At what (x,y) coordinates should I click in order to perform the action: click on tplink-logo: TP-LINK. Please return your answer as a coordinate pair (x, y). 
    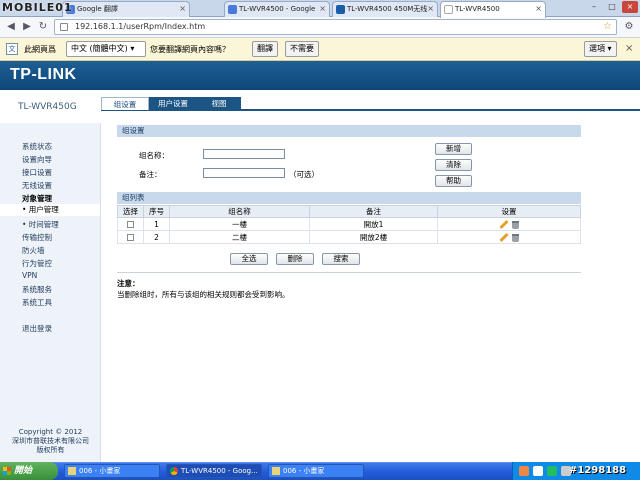
    Looking at the image, I should click on (43, 74).